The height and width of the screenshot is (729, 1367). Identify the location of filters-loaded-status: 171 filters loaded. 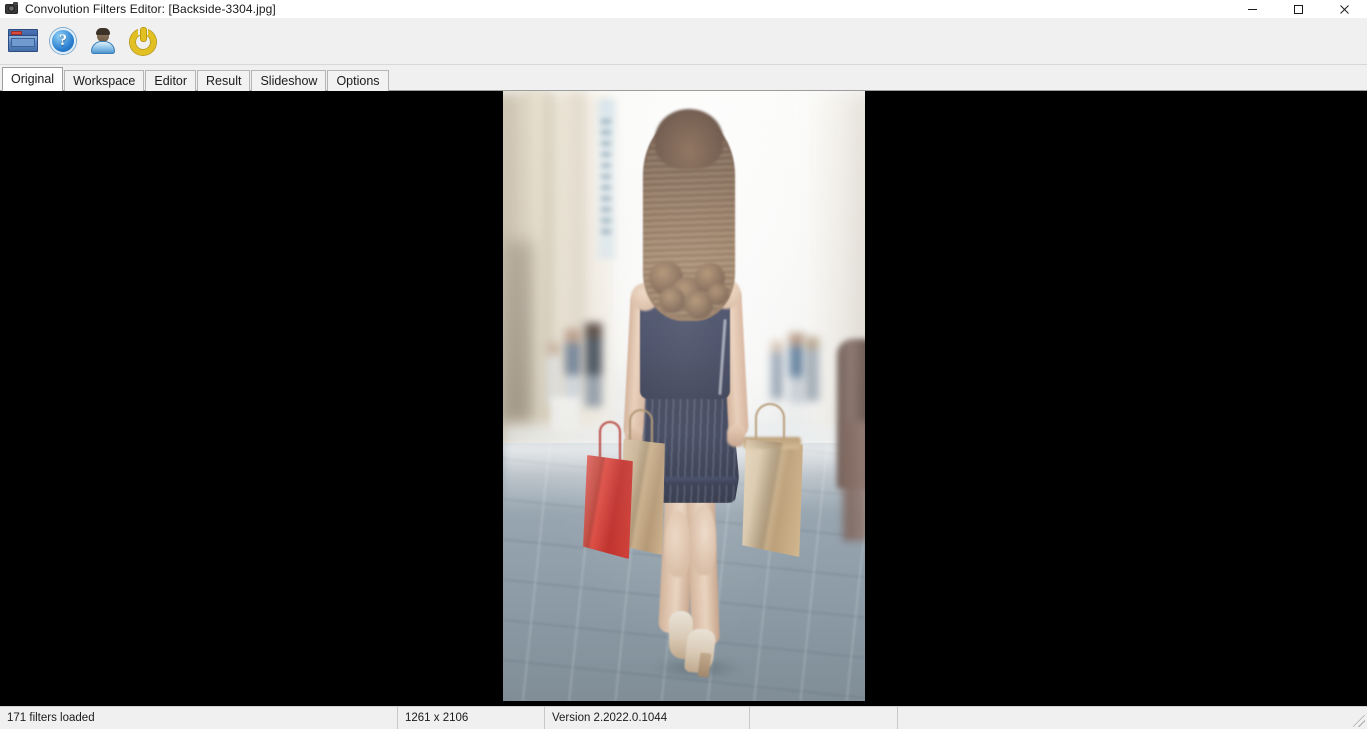
(199, 718).